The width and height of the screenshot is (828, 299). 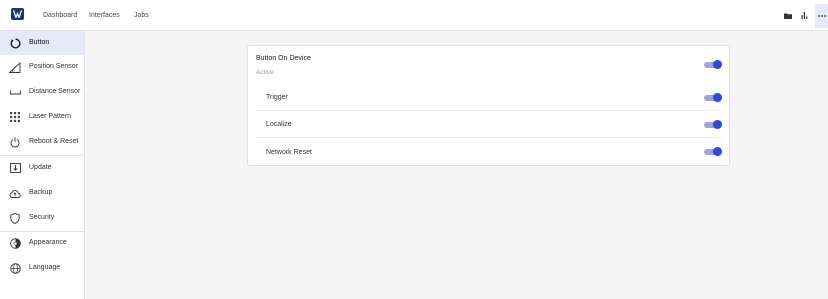 I want to click on more-icon, so click(x=821, y=16).